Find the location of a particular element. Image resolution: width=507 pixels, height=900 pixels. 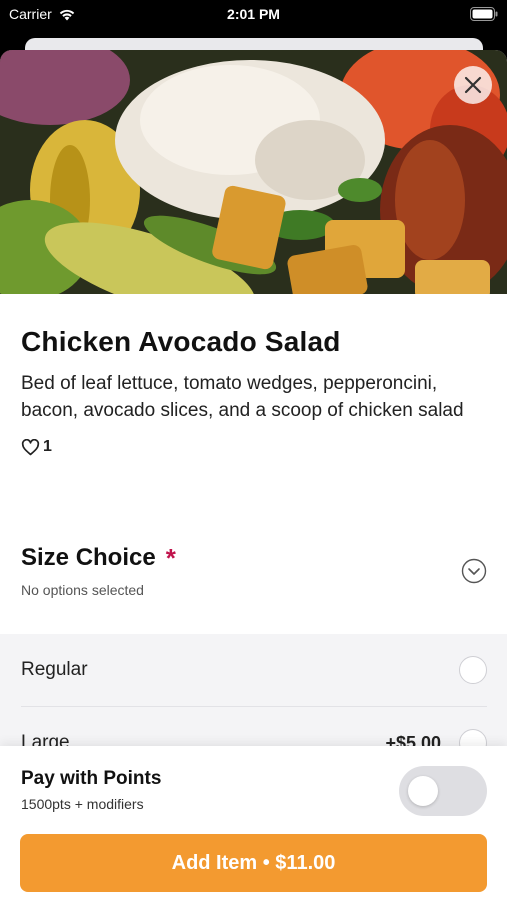

size-options-list: Regular Large +$5.00 is located at coordinates (253, 695).